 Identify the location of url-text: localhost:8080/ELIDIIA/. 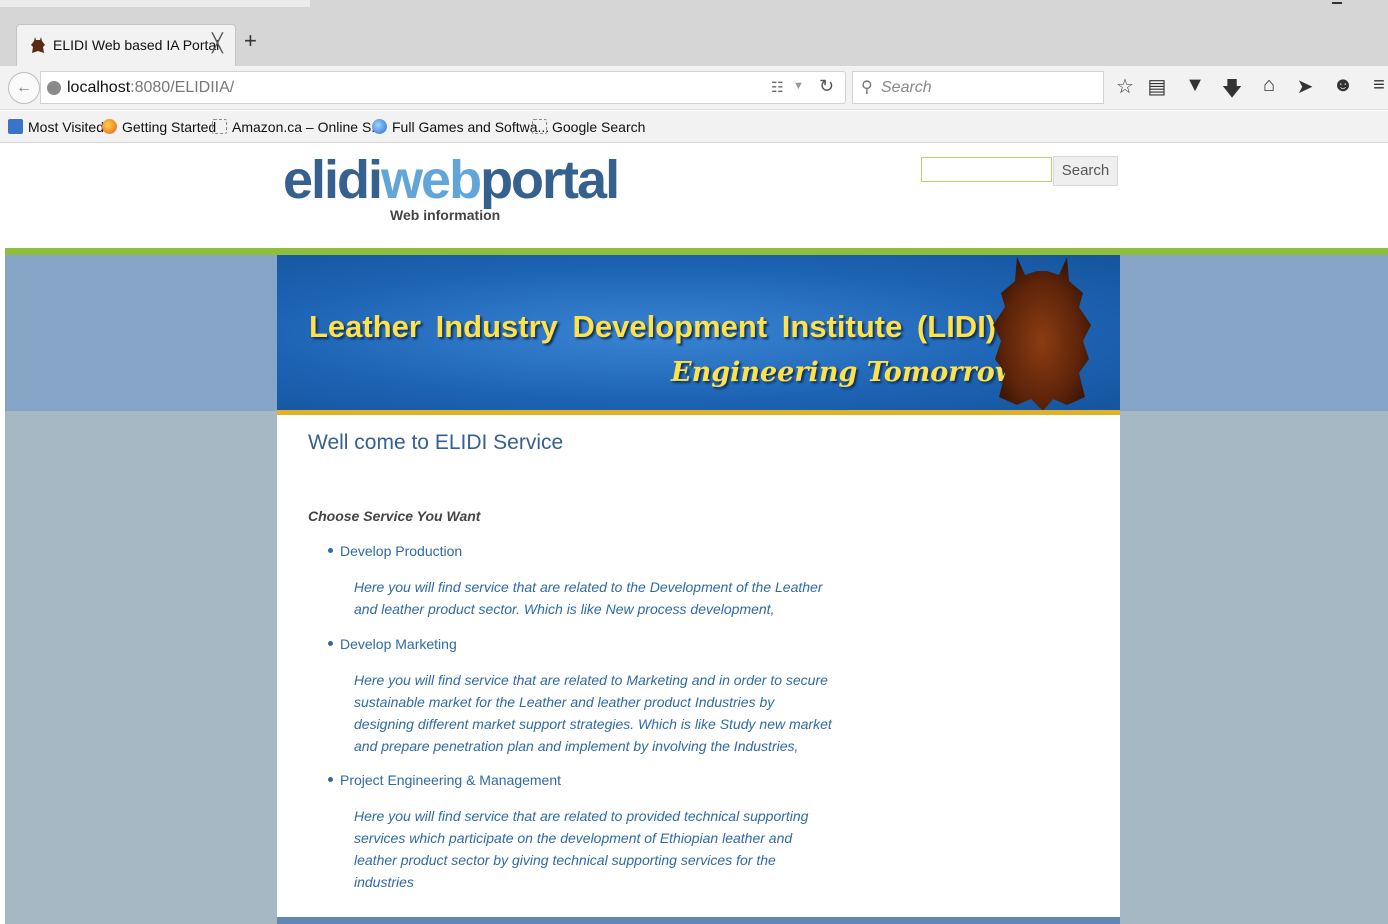
(150, 88).